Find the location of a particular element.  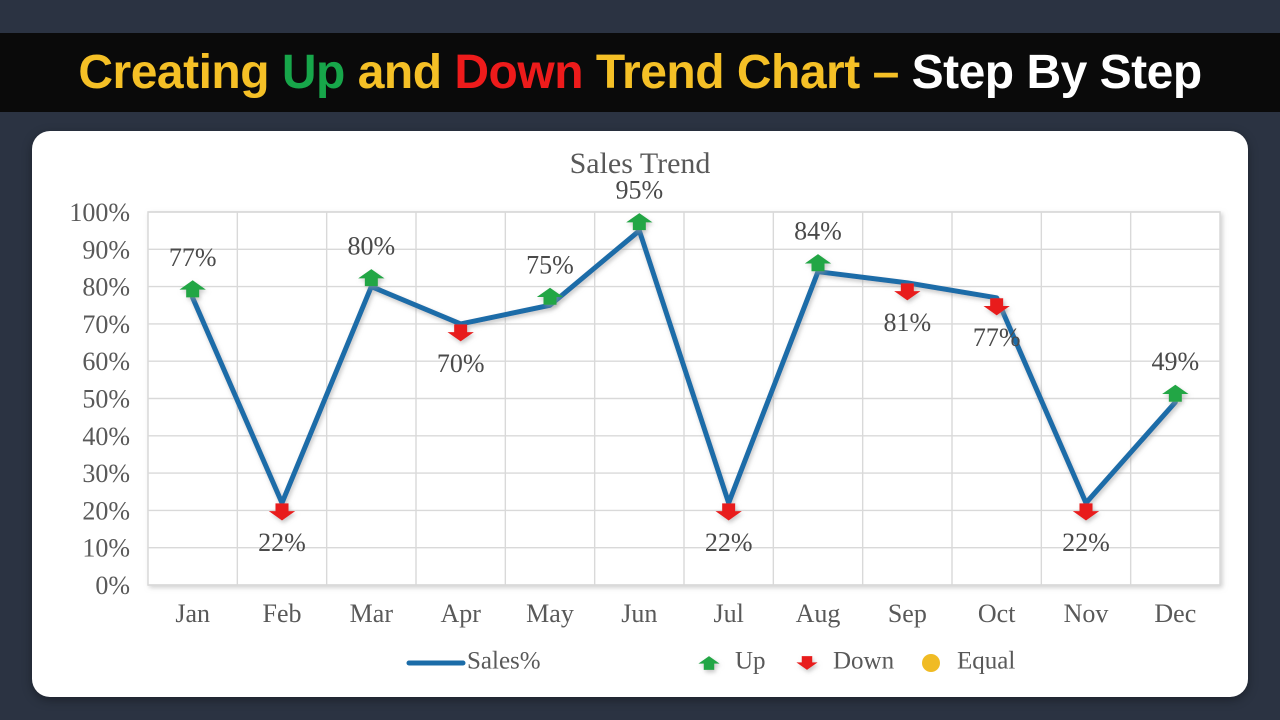

legend-item-down: Down is located at coordinates (845, 661).